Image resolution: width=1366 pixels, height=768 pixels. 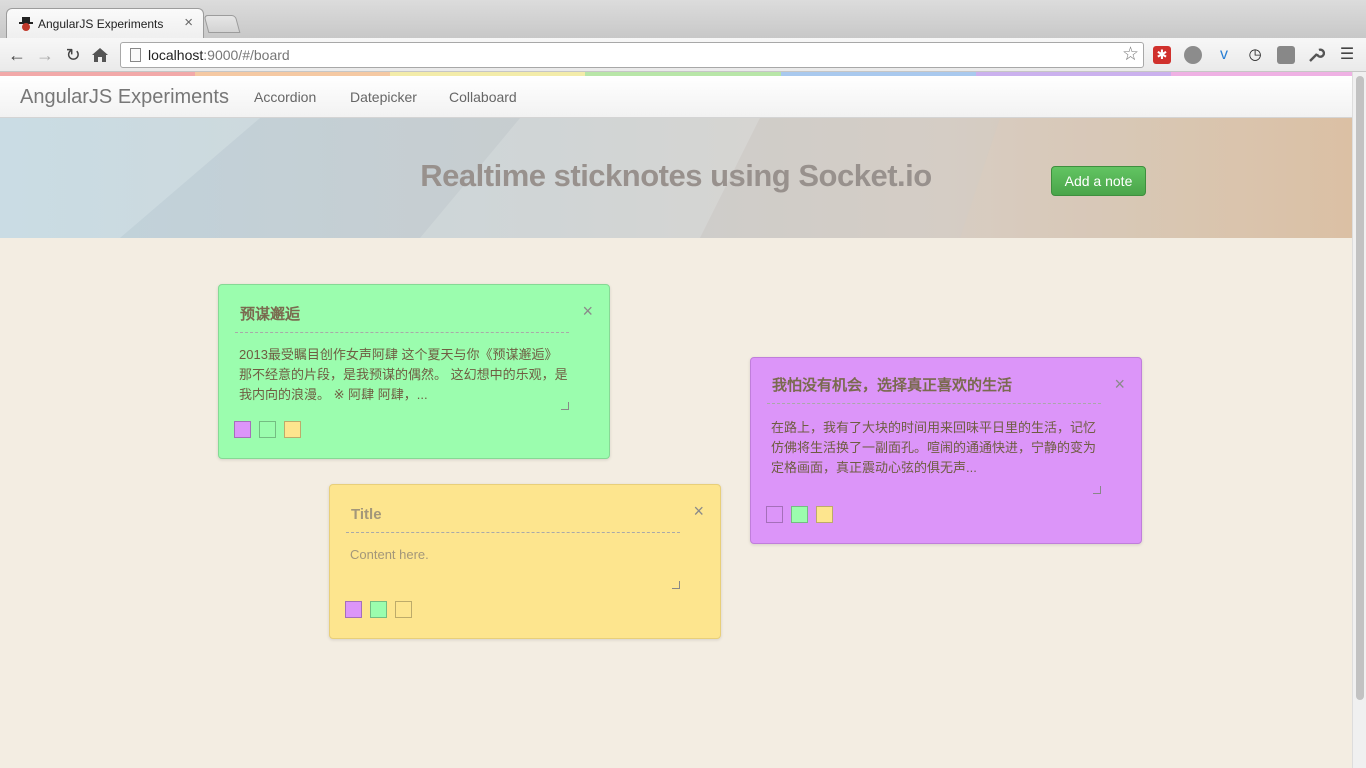 I want to click on reload-icon: ↻, so click(x=73, y=55).